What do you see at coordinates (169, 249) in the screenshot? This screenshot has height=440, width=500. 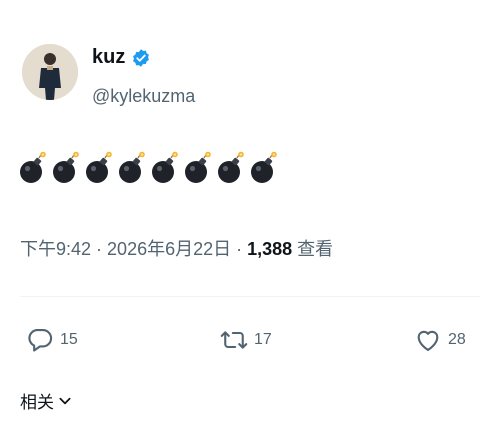 I see `tweet-date: 2026年6月22日` at bounding box center [169, 249].